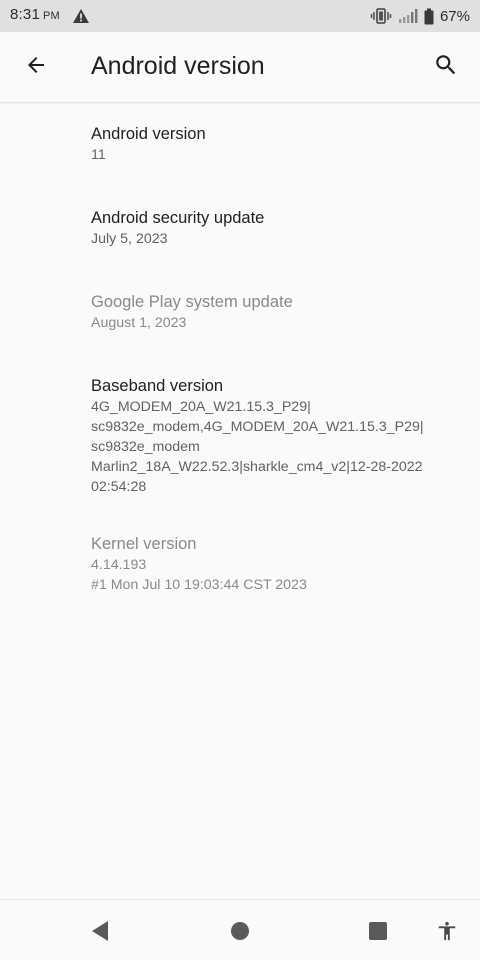  What do you see at coordinates (148, 134) in the screenshot?
I see `item-title: Android version` at bounding box center [148, 134].